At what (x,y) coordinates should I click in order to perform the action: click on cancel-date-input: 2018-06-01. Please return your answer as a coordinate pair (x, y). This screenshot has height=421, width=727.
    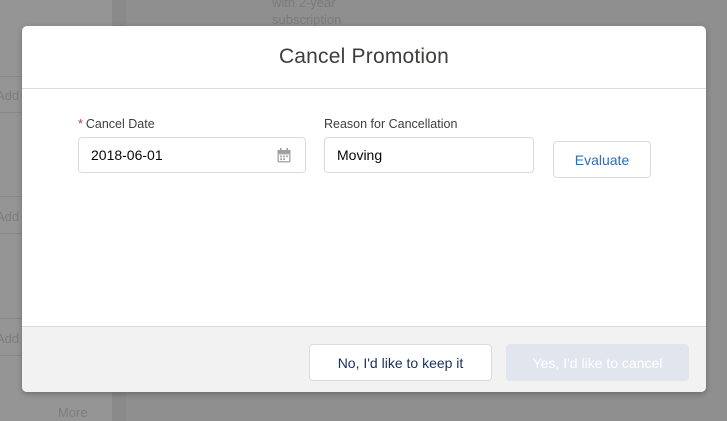
    Looking at the image, I should click on (192, 155).